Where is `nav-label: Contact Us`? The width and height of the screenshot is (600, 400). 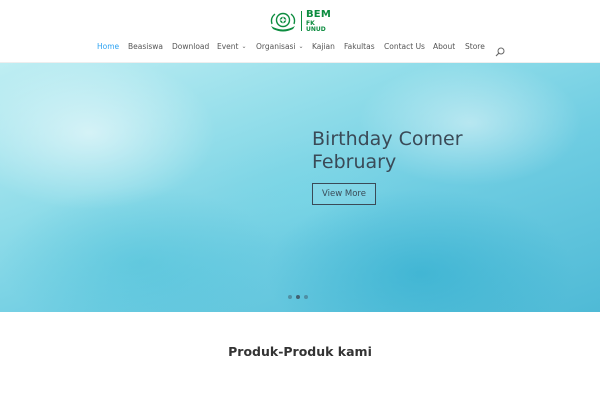
nav-label: Contact Us is located at coordinates (404, 46).